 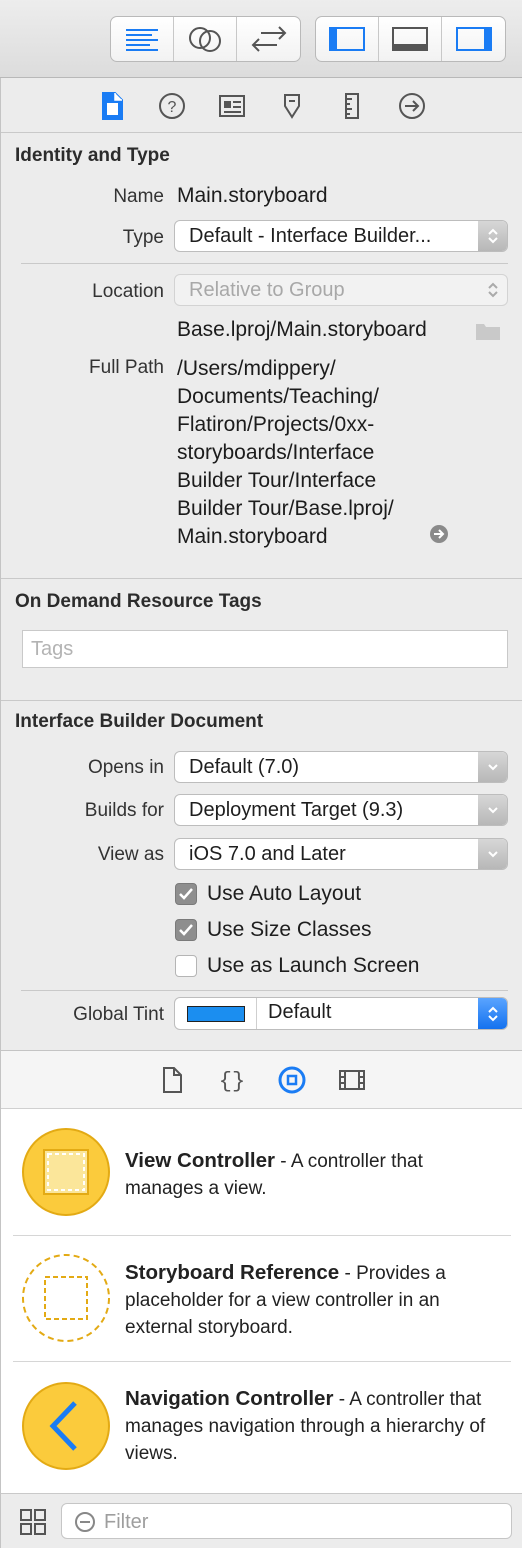 I want to click on use-size-classes-checkbox, so click(x=186, y=930).